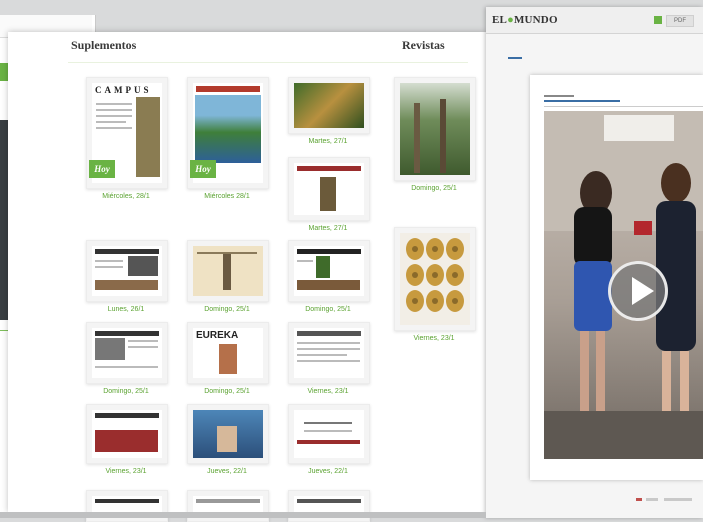 The image size is (703, 522). I want to click on supplement-card-8: Domingo, 25/1, so click(127, 358).